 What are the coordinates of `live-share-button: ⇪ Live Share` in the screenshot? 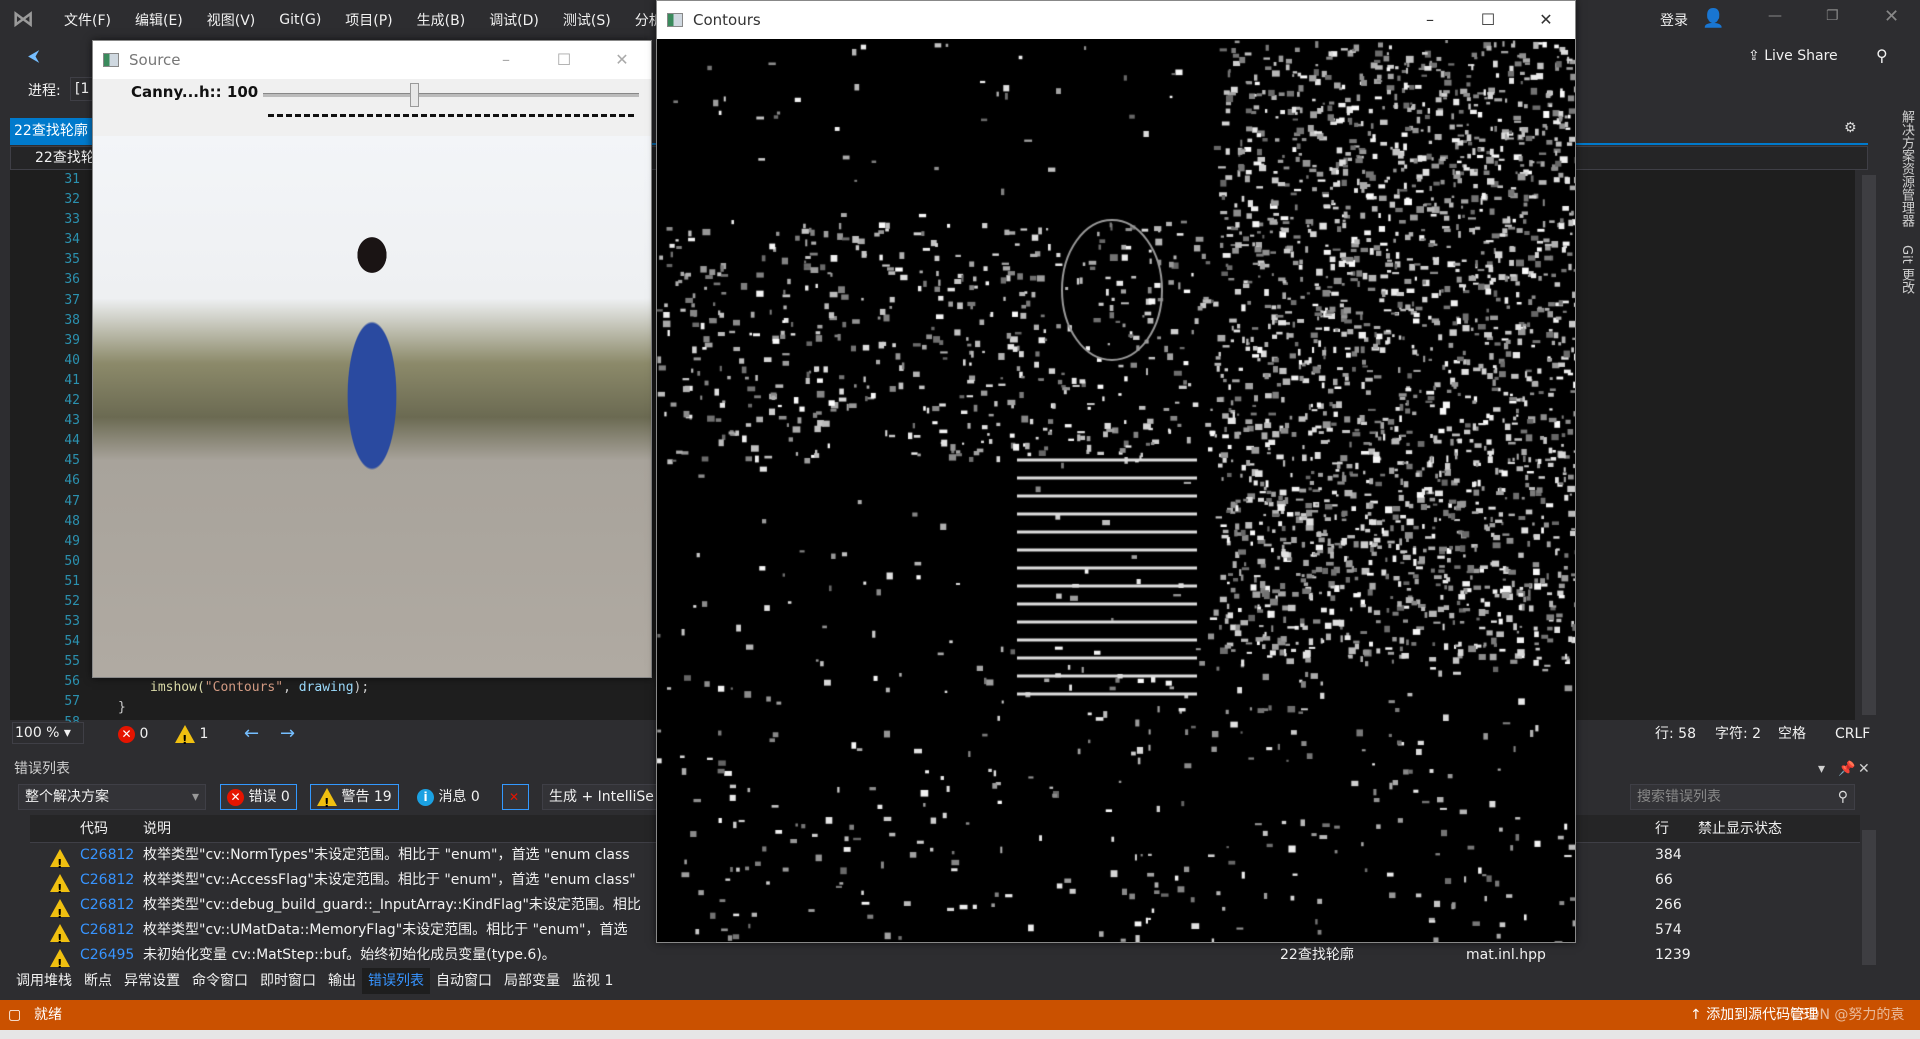 It's located at (1793, 56).